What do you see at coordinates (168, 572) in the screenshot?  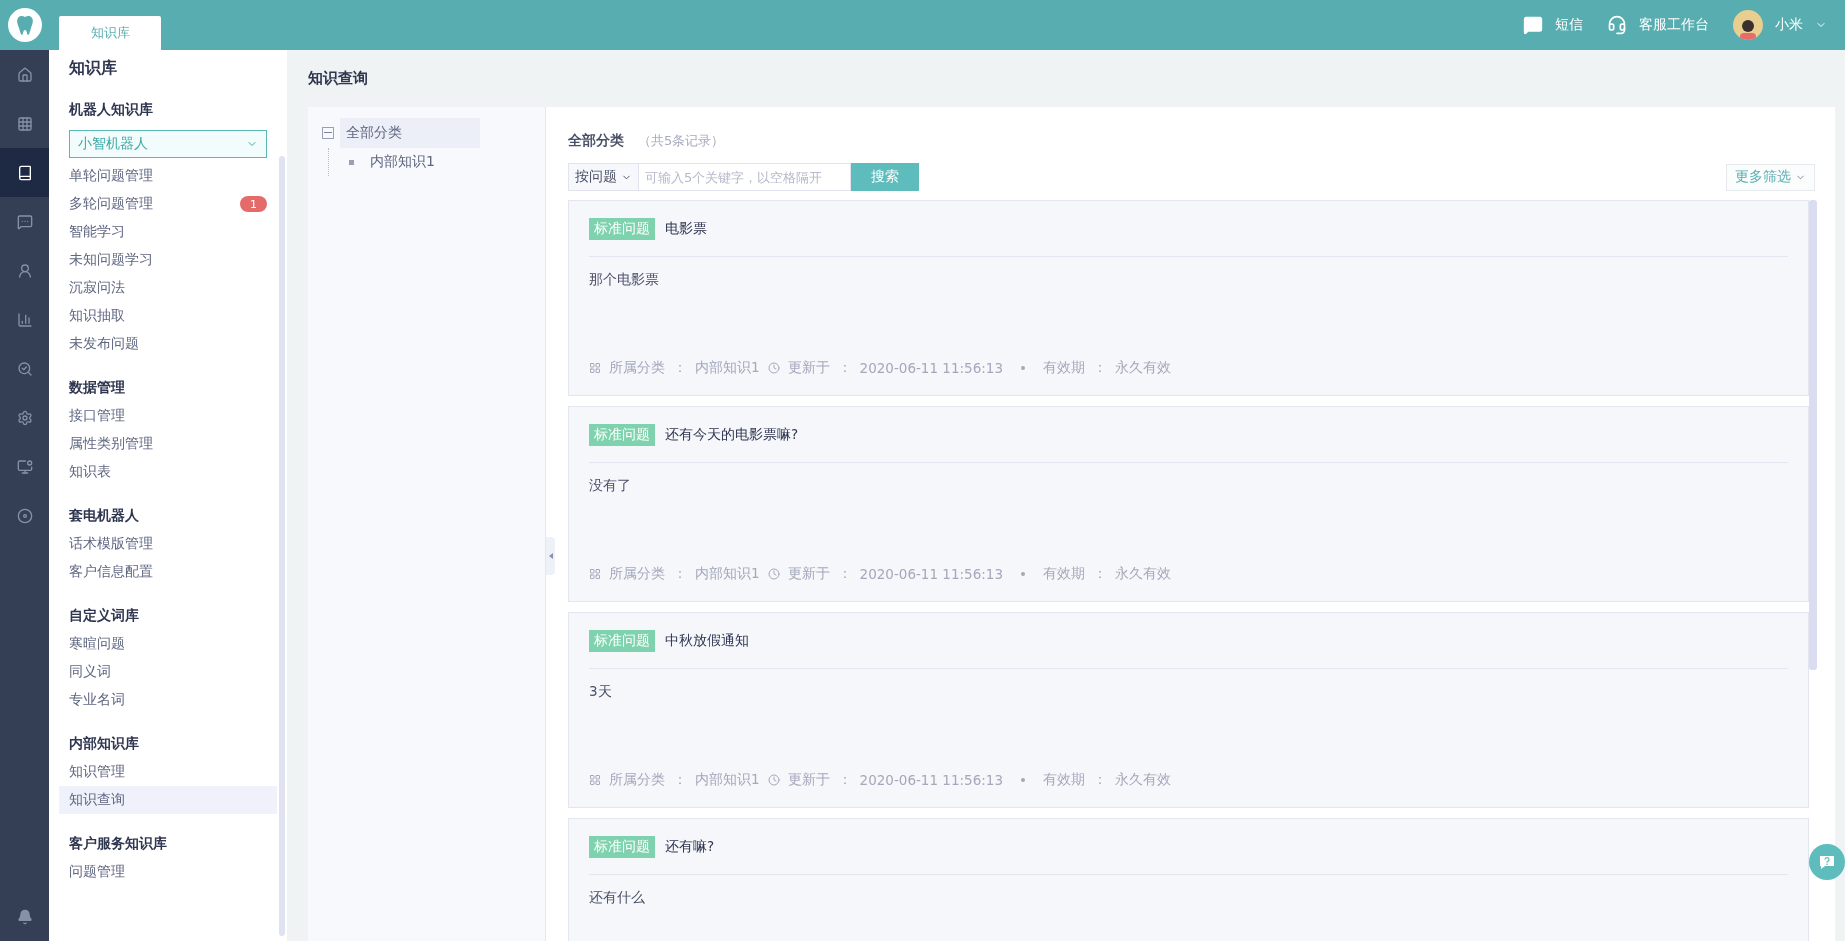 I see `sidebar-item: 客户信息配置` at bounding box center [168, 572].